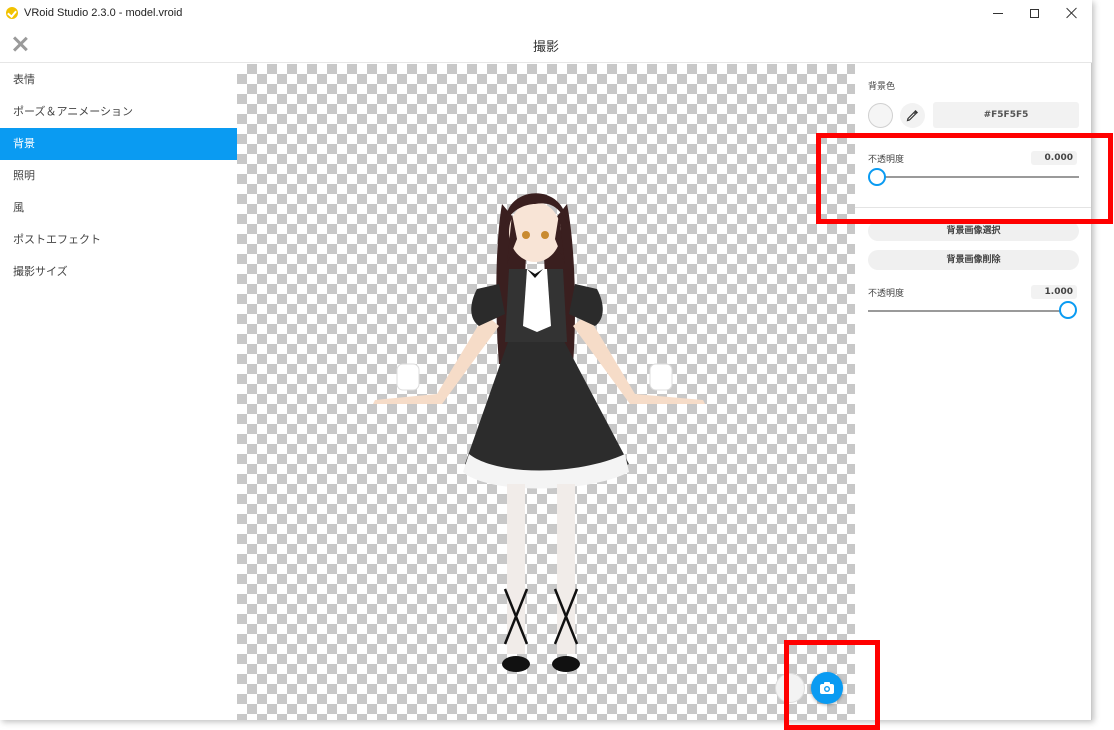  Describe the element at coordinates (832, 685) in the screenshot. I see `annotation-box-camera` at that location.